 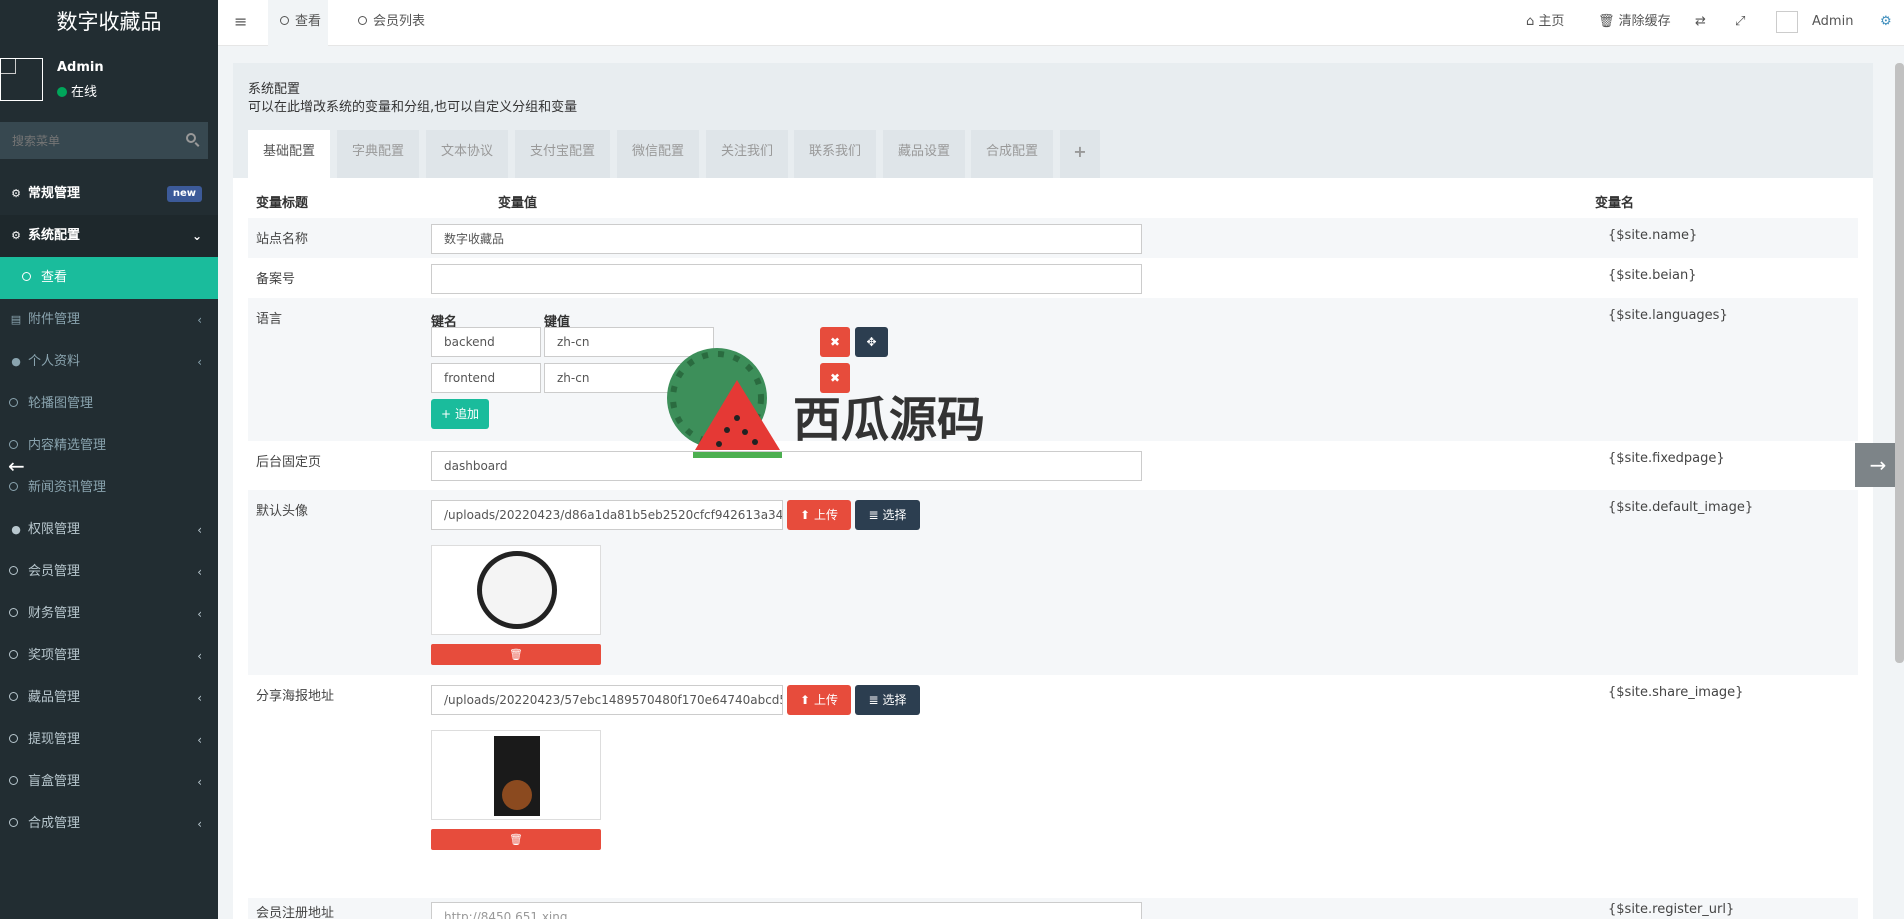 I want to click on clear-cache-link: 🗑 清除缓存, so click(x=1634, y=23).